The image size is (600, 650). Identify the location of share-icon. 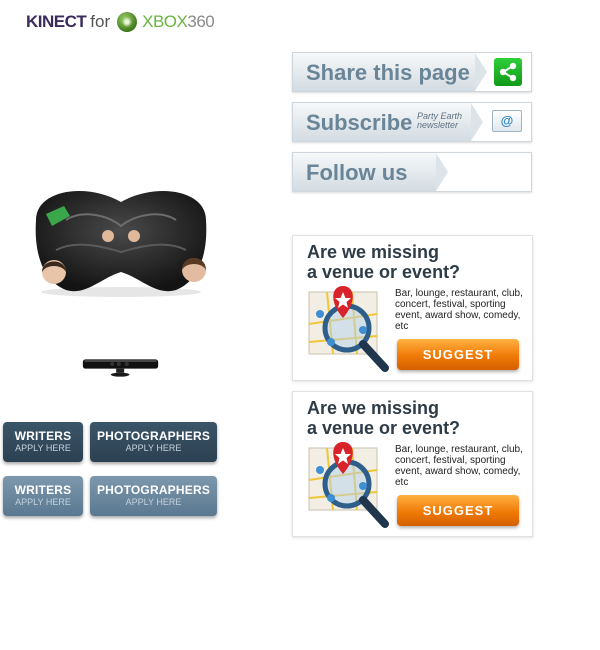
(508, 72).